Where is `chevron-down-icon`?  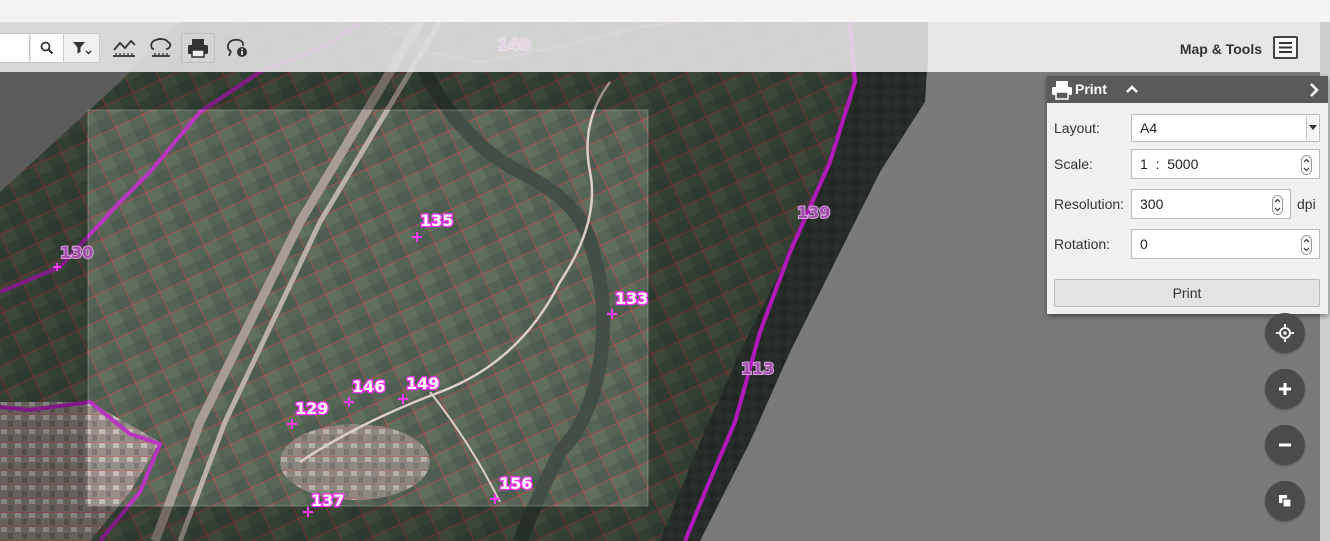
chevron-down-icon is located at coordinates (1312, 127).